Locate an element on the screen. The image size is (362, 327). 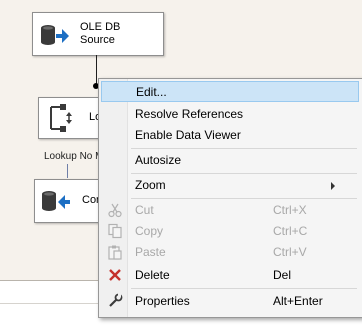
submenu-arrow-icon is located at coordinates (333, 186).